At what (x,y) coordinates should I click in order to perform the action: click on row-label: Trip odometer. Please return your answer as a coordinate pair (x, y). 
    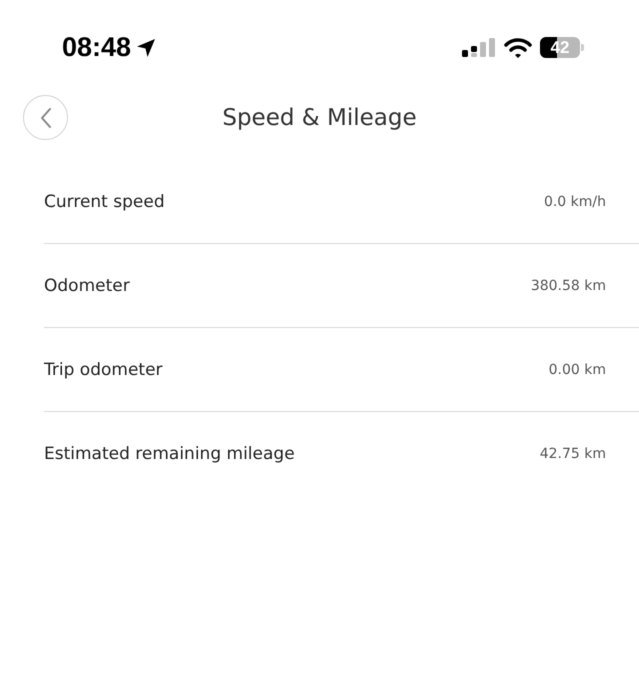
    Looking at the image, I should click on (103, 370).